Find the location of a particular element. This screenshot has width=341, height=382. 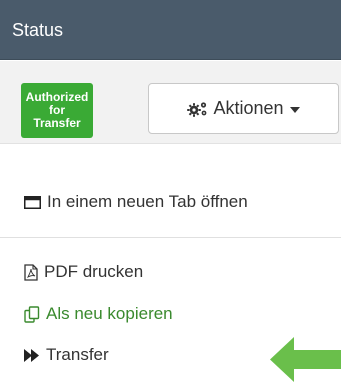

menu-item-transfer: Transfer is located at coordinates (66, 355).